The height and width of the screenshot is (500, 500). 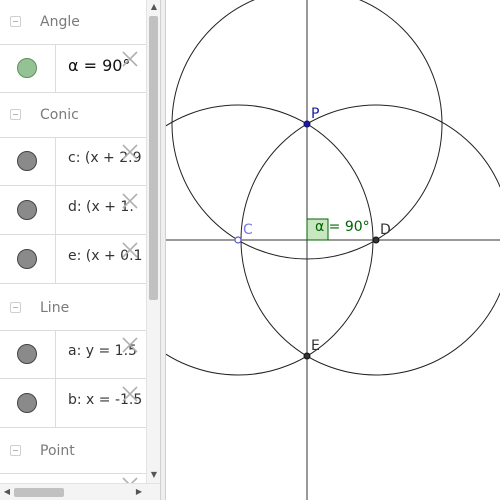 I want to click on scroll-right-icon: ▶, so click(x=139, y=491).